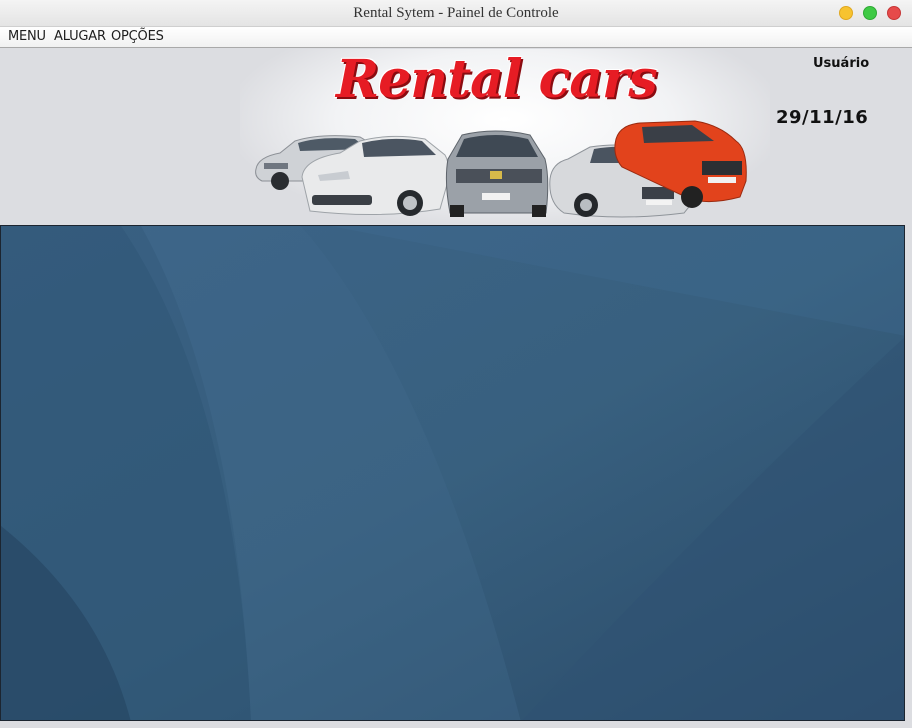 This screenshot has width=912, height=728. I want to click on window-titlebar: Rental Sytem - Painel de Controle, so click(456, 13).